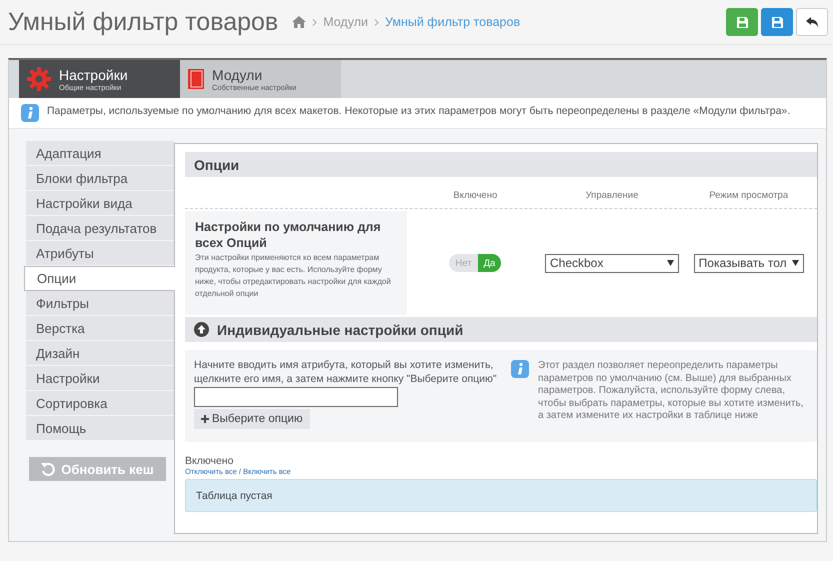 The height and width of the screenshot is (561, 833). Describe the element at coordinates (252, 419) in the screenshot. I see `select-option-button: Выберите опцию` at that location.